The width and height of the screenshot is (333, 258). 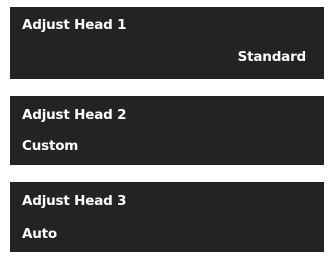 I want to click on adjust-head-1-title: Adjust Head 1, so click(x=74, y=25).